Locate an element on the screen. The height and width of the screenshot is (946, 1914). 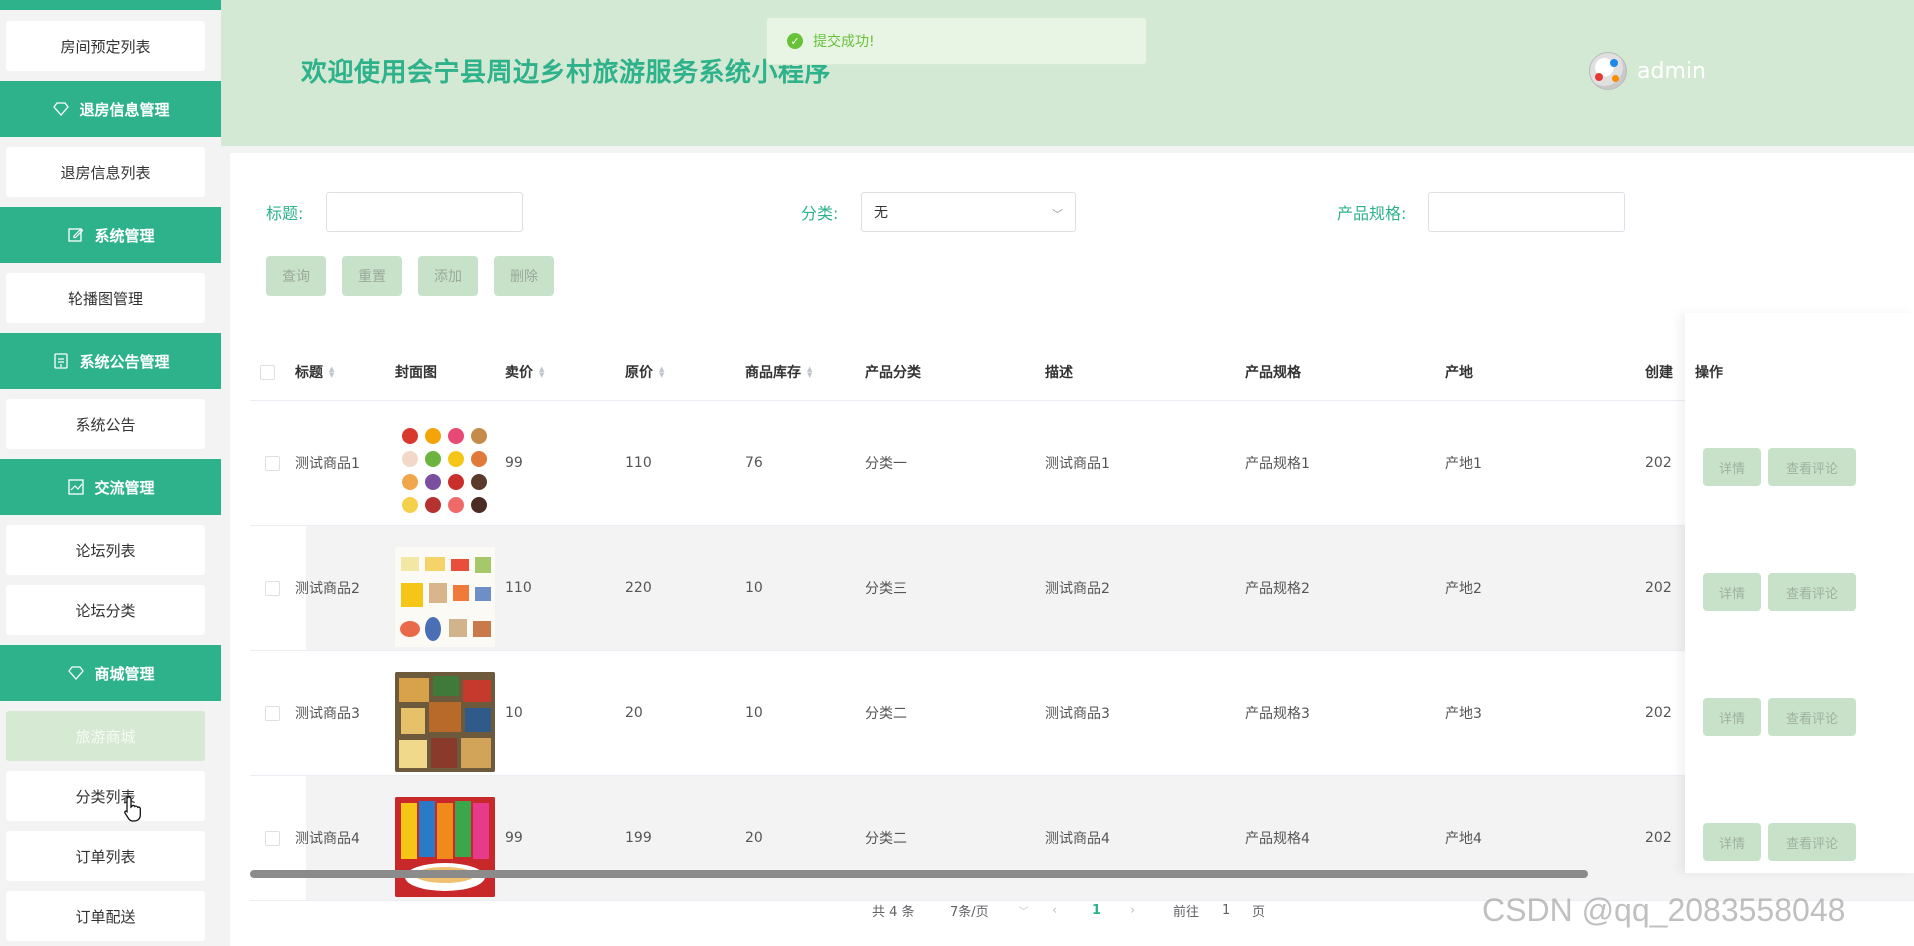
sidebar-group-checkout: 退房信息管理 is located at coordinates (110, 109).